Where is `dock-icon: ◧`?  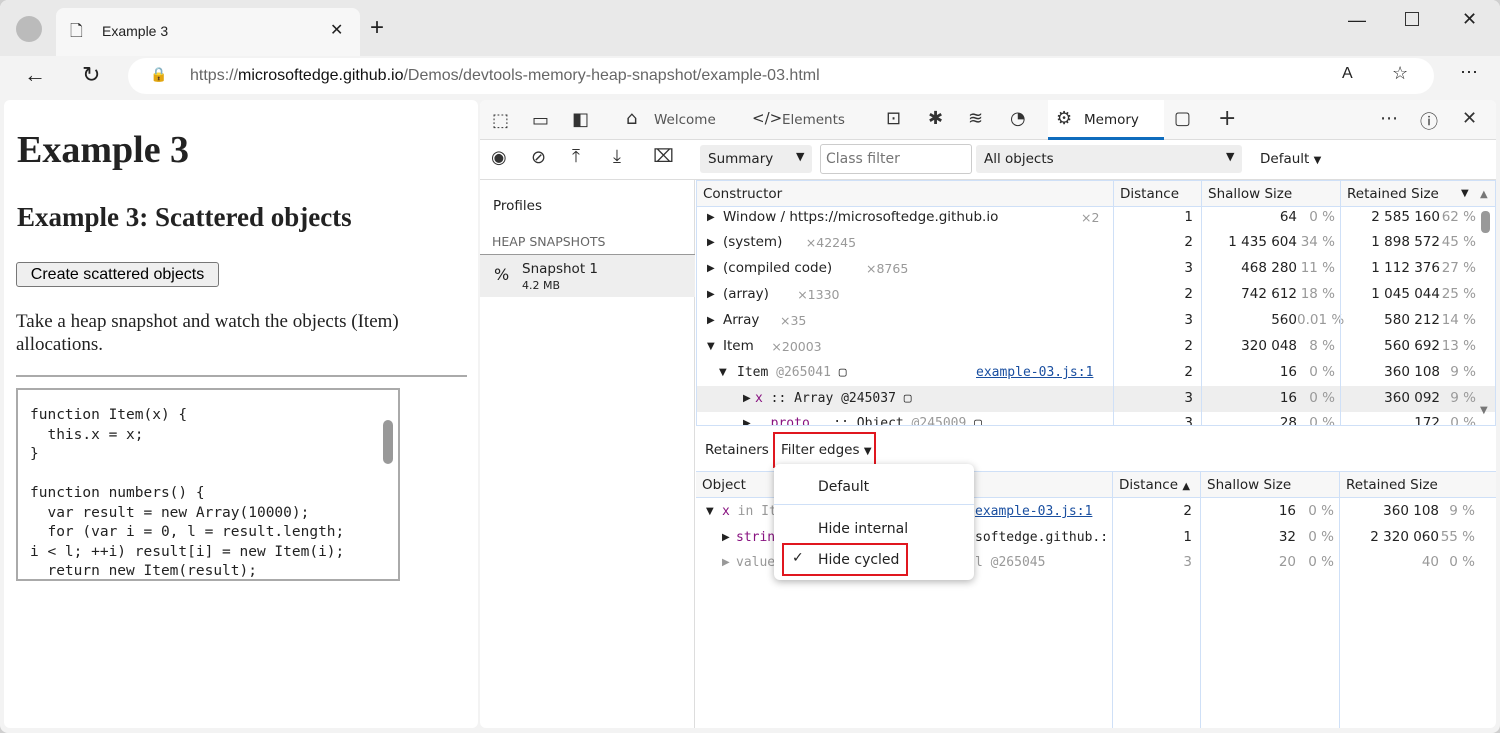 dock-icon: ◧ is located at coordinates (580, 119).